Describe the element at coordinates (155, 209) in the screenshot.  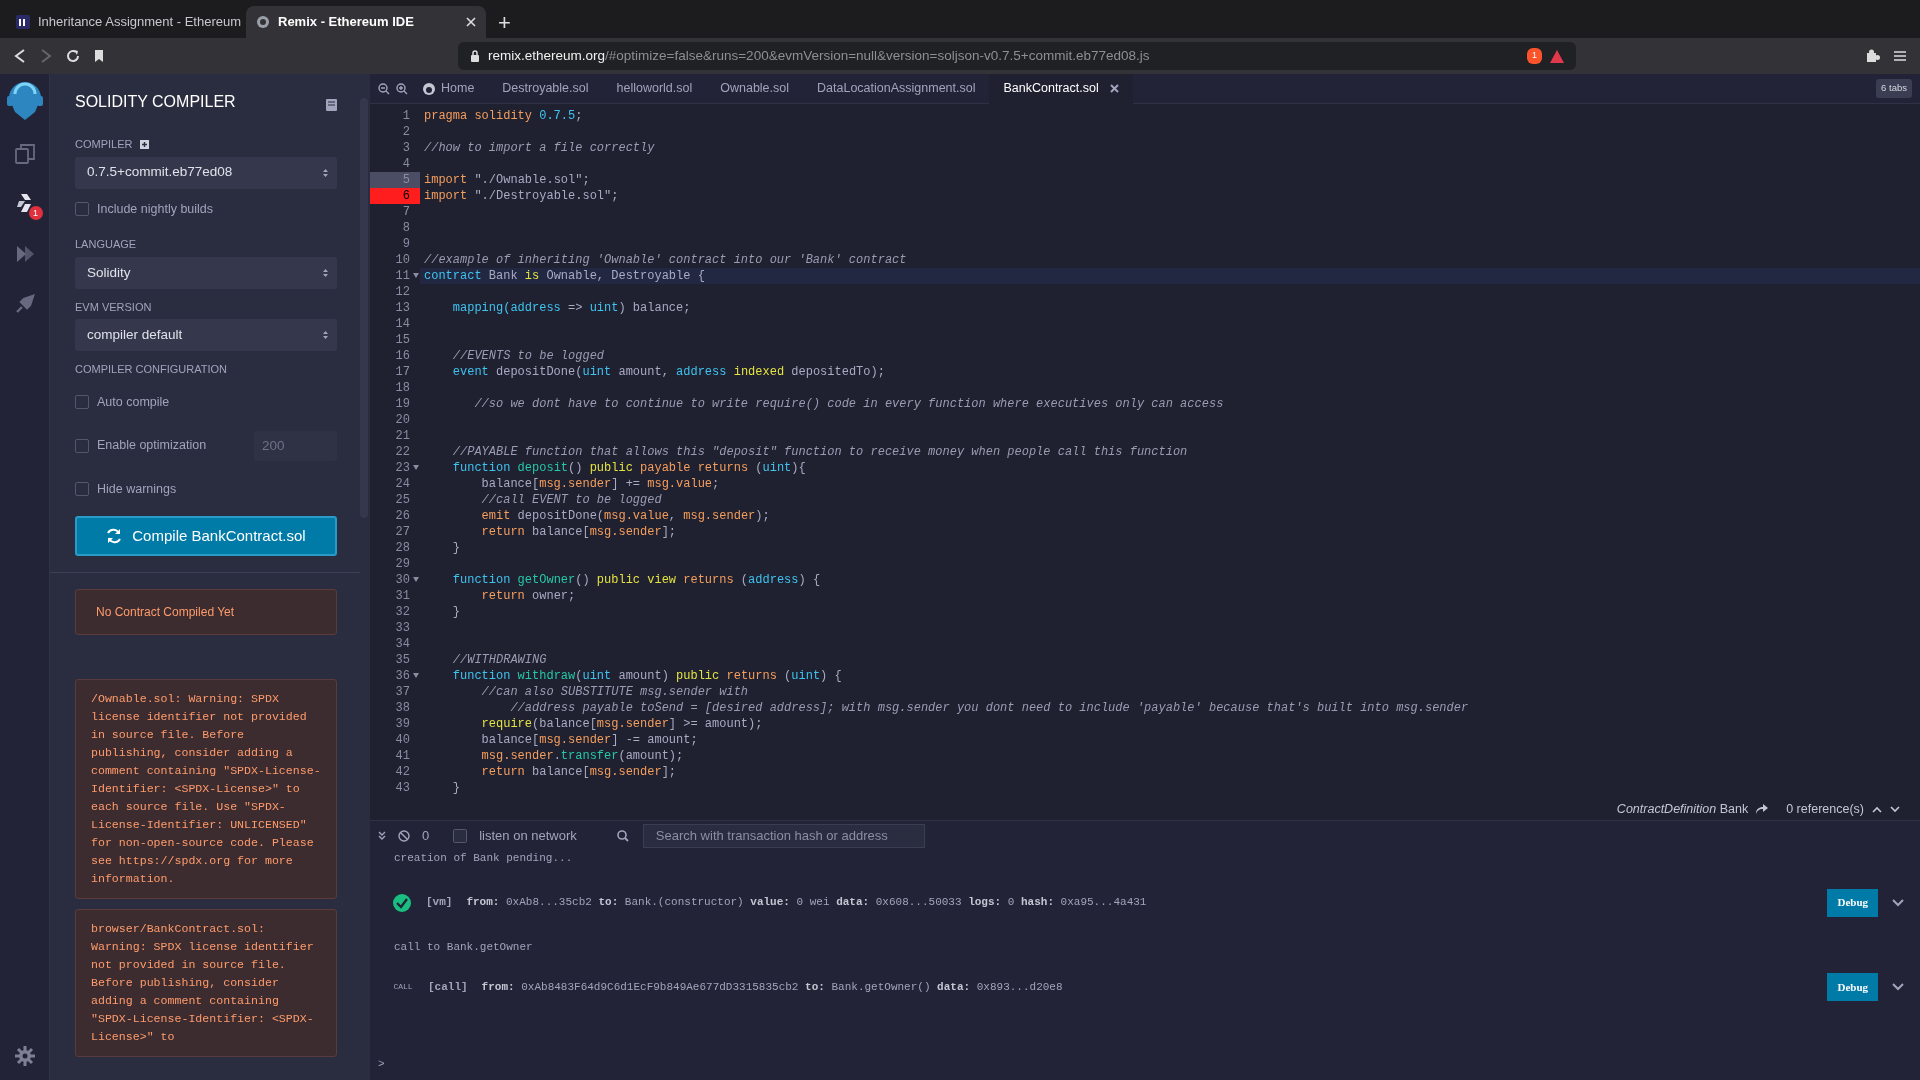
I see `checkbox-label: Include nightly builds` at that location.